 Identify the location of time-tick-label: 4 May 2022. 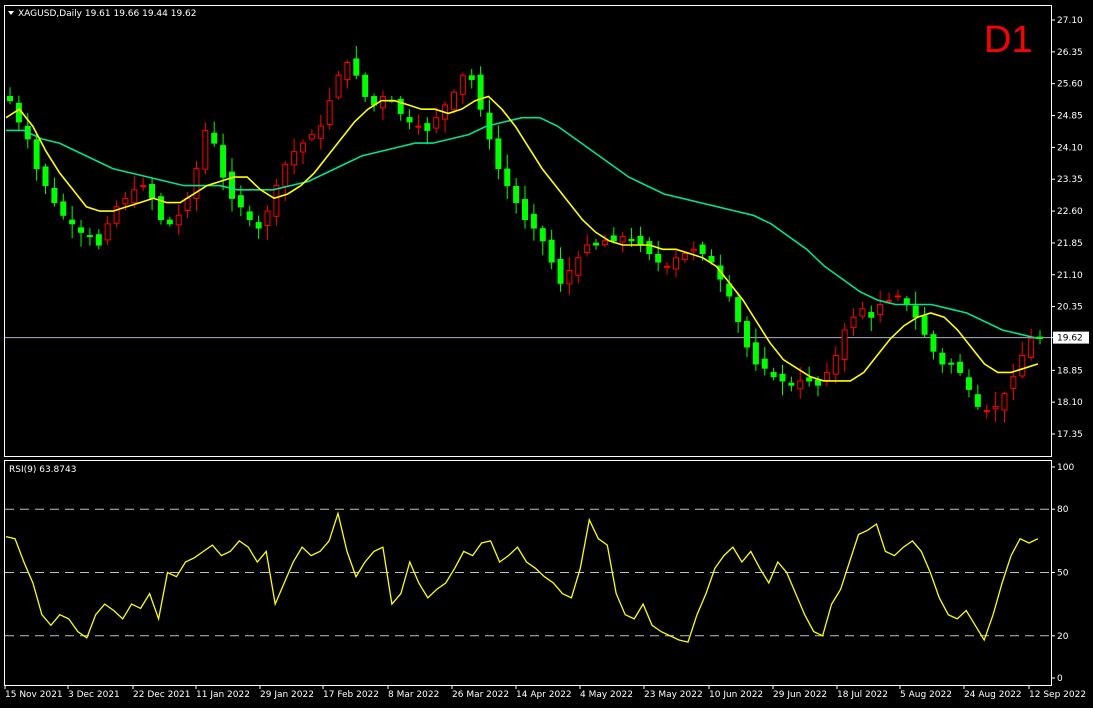
(606, 695).